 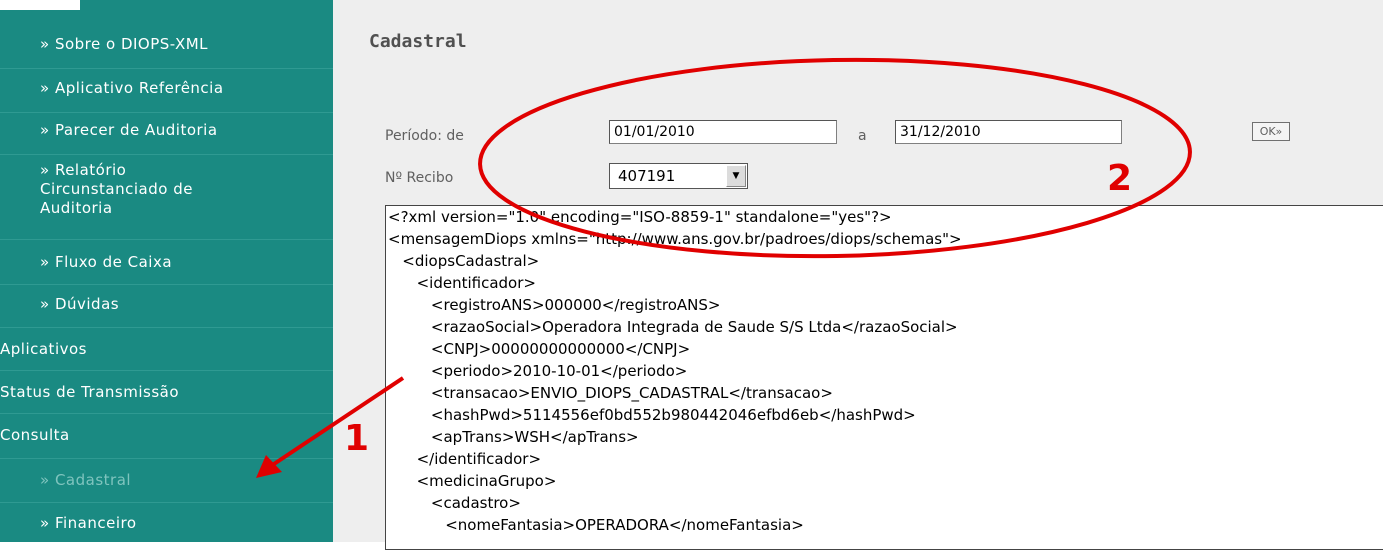 I want to click on sidebar-item-label: » Parecer de Auditoria, so click(x=129, y=130).